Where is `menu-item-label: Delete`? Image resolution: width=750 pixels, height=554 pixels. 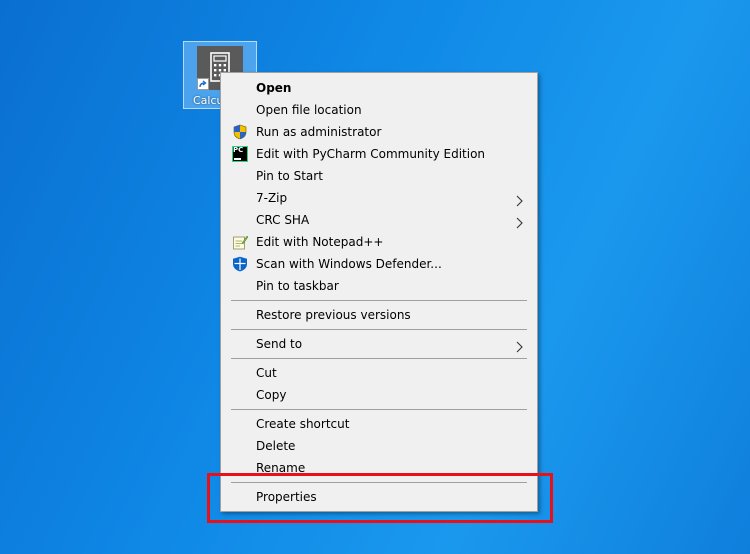
menu-item-label: Delete is located at coordinates (276, 446).